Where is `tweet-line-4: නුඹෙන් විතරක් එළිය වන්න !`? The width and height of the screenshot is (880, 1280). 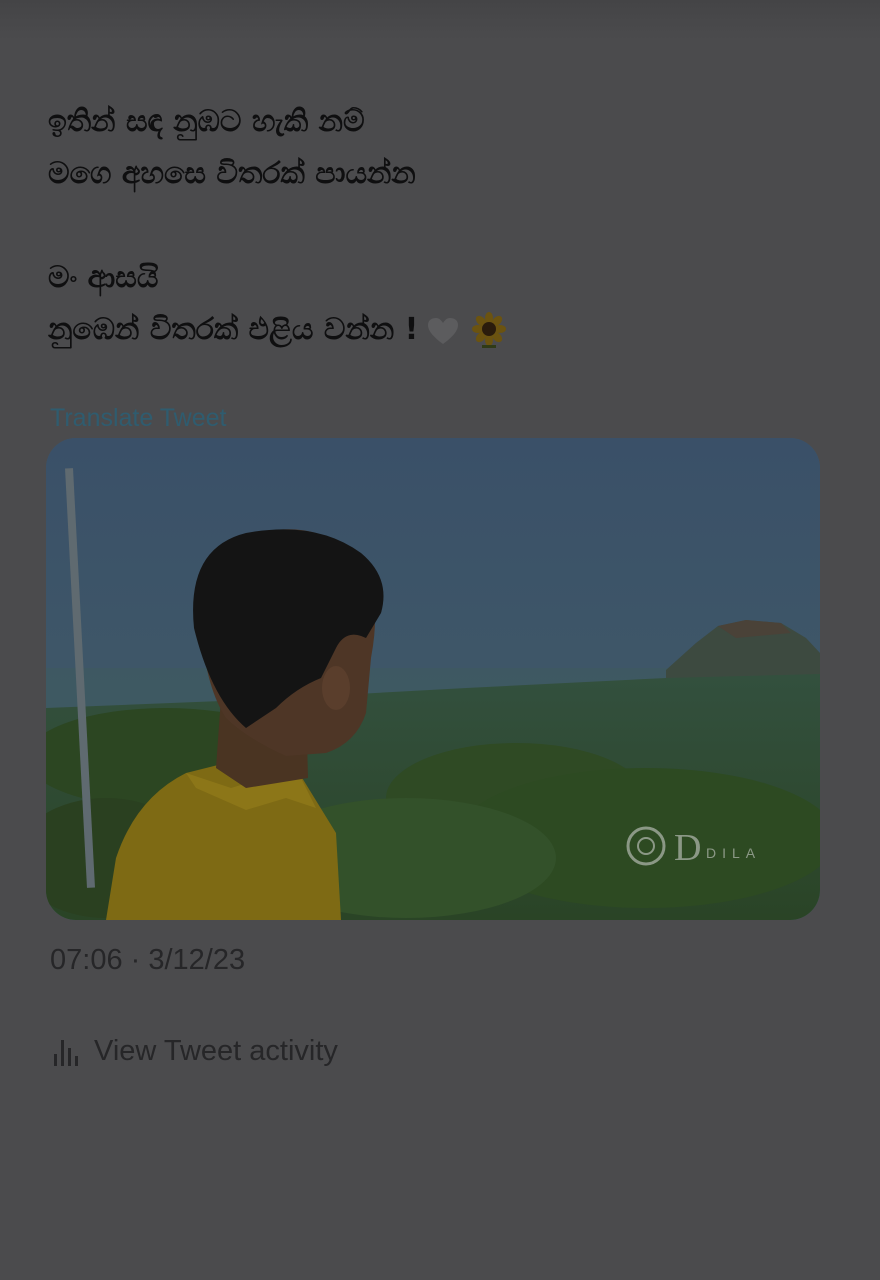 tweet-line-4: නුඹෙන් විතරක් එළිය වන්න ! is located at coordinates (233, 329).